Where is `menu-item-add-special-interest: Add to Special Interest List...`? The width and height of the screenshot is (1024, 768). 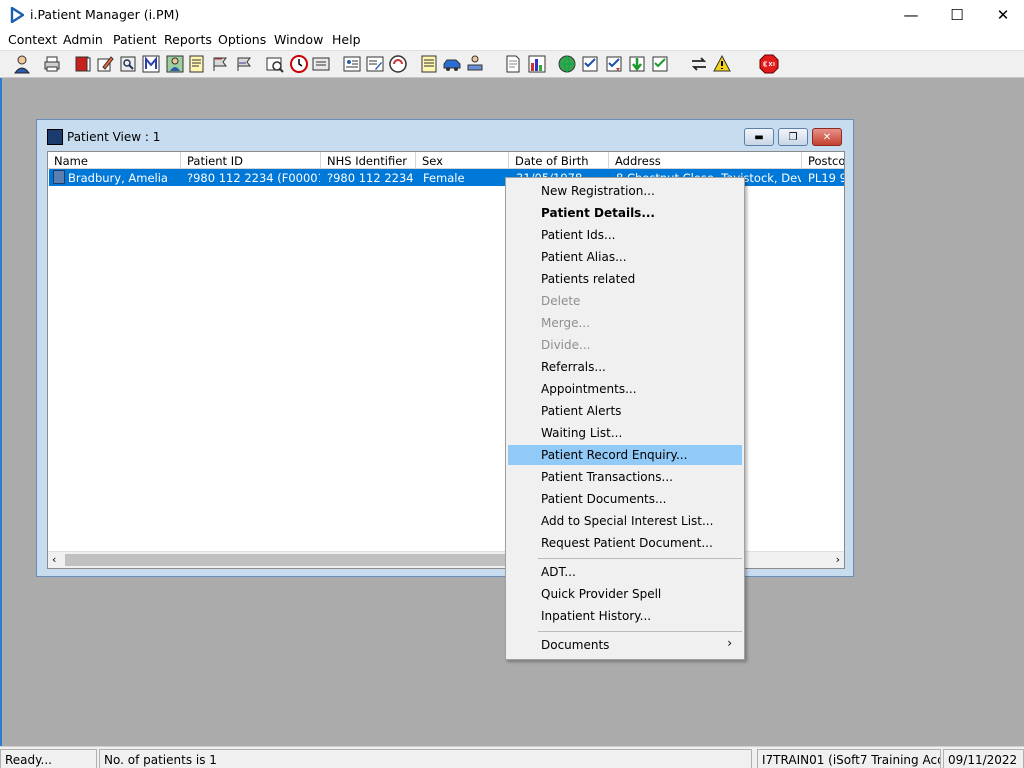
menu-item-add-special-interest: Add to Special Interest List... is located at coordinates (625, 521).